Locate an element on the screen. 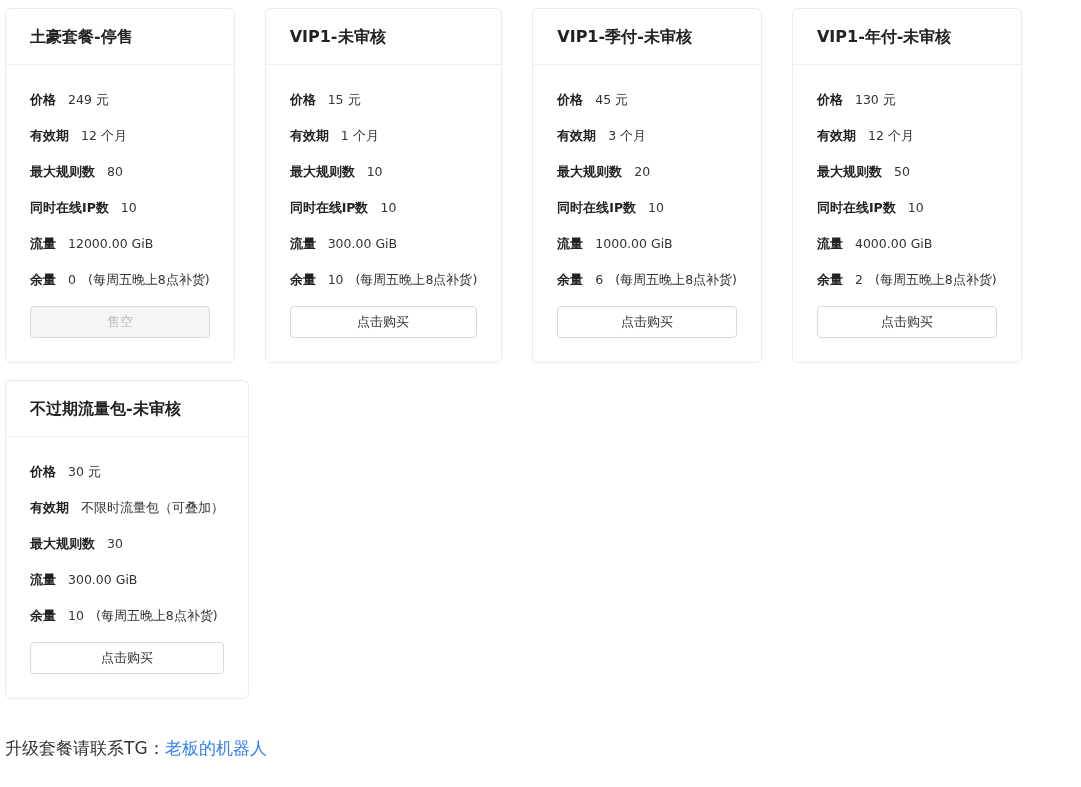 This screenshot has width=1081, height=787. field-value: 15 元 is located at coordinates (344, 100).